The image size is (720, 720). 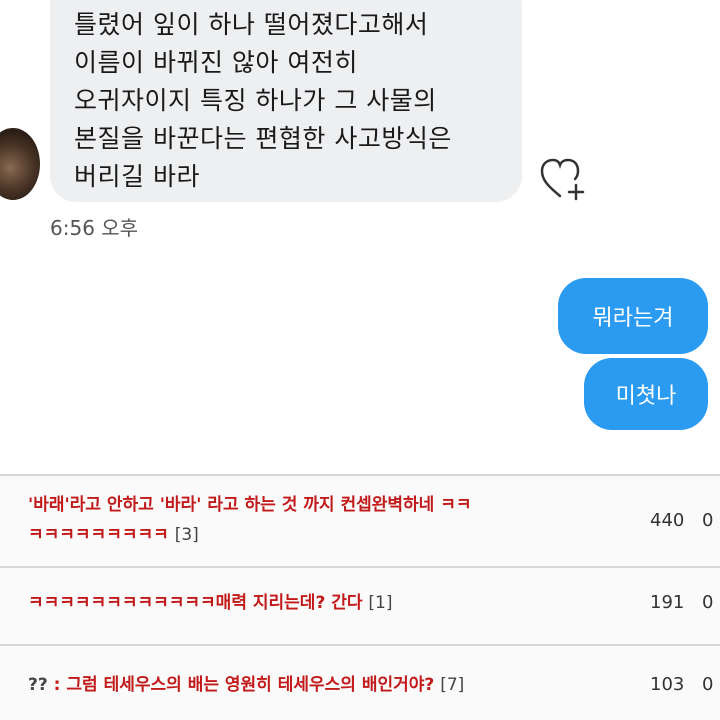 What do you see at coordinates (195, 603) in the screenshot?
I see `comment-line: ㅋㅋㅋㅋㅋㅋㅋㅋㅋㅋㅋㅋ매력 지리는데? 간다` at bounding box center [195, 603].